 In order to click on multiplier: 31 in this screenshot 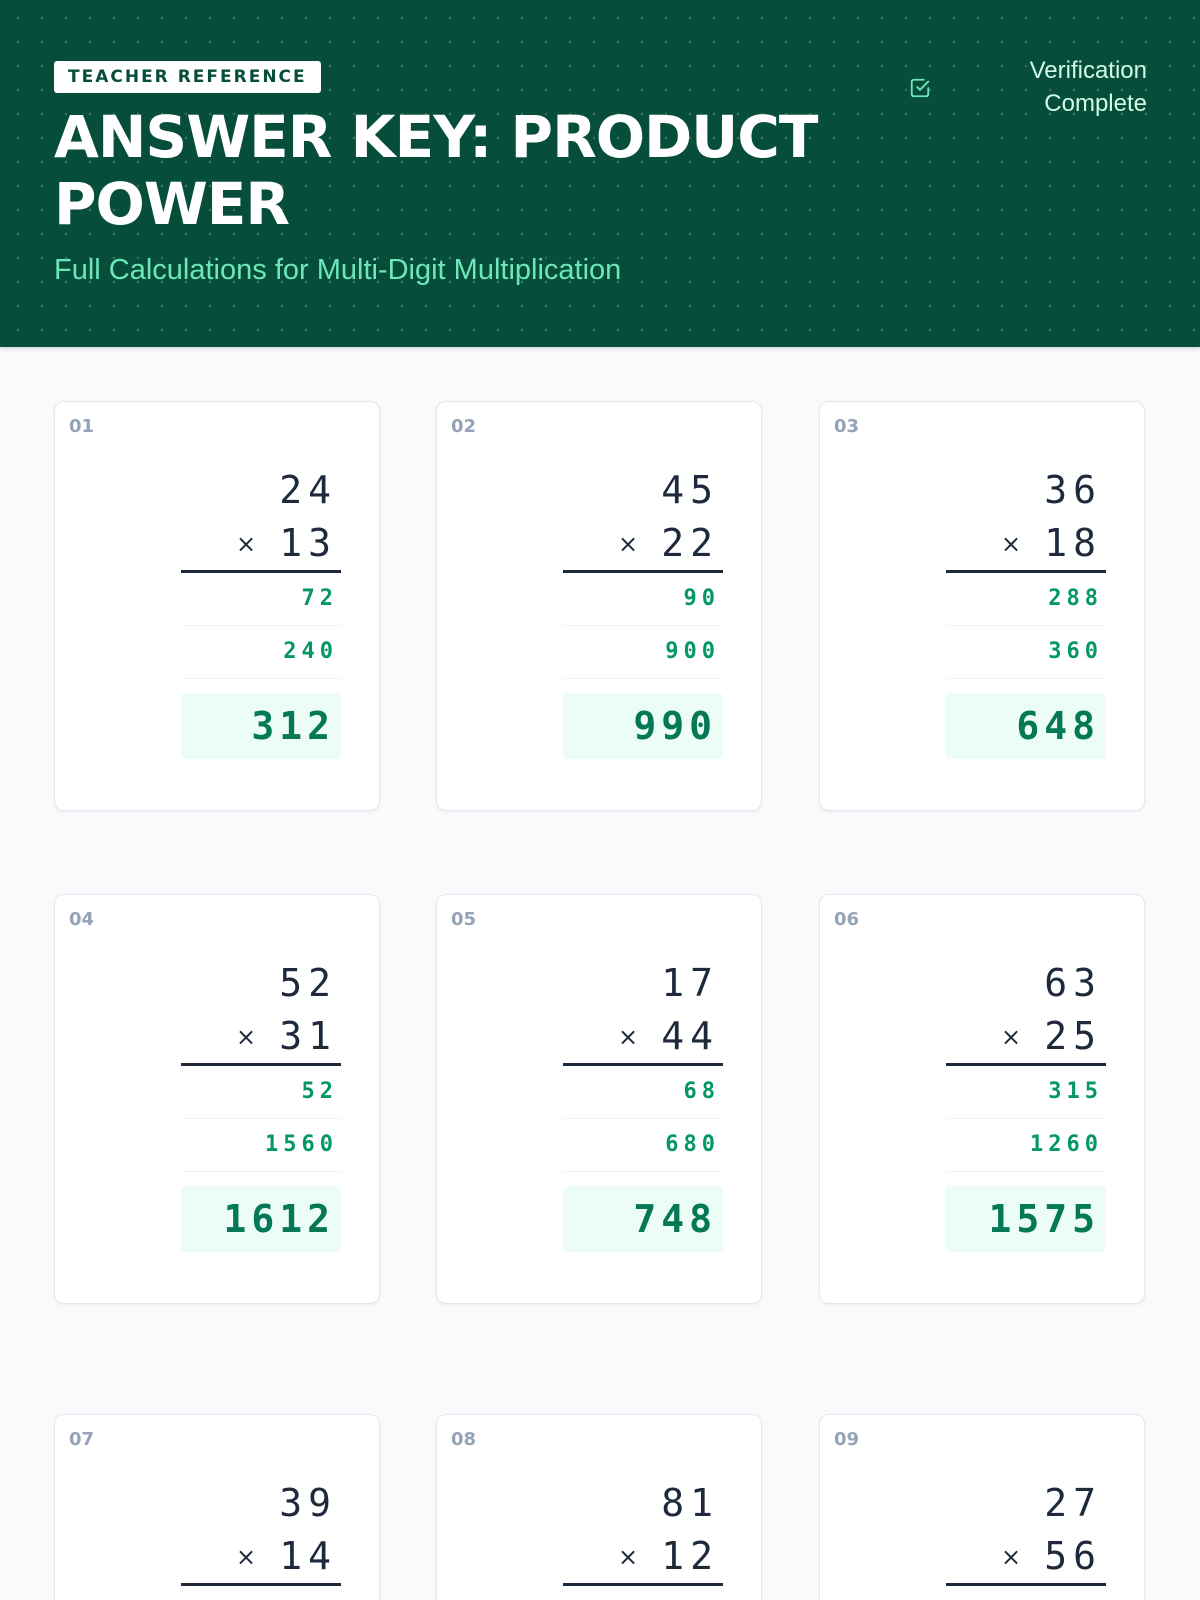, I will do `click(308, 1036)`.